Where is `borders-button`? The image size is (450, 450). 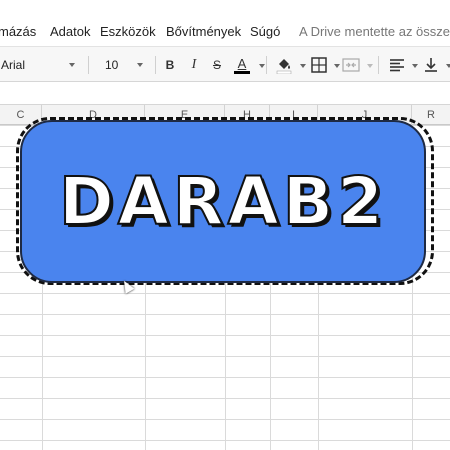
borders-button is located at coordinates (319, 65).